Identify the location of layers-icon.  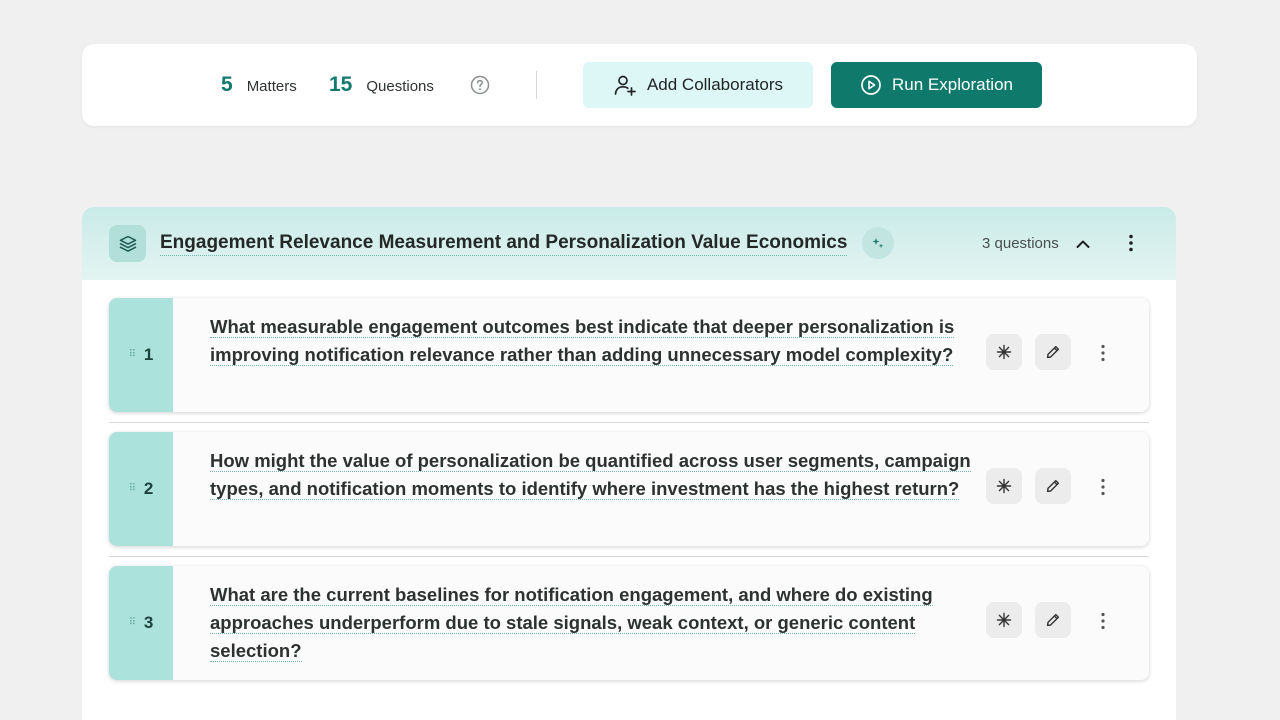
(127, 243).